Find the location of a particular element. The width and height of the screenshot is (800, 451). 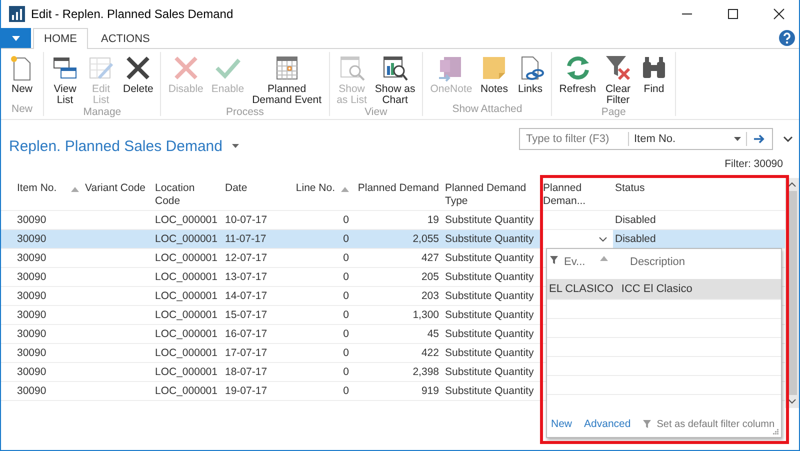

resize-grip-icon is located at coordinates (776, 432).